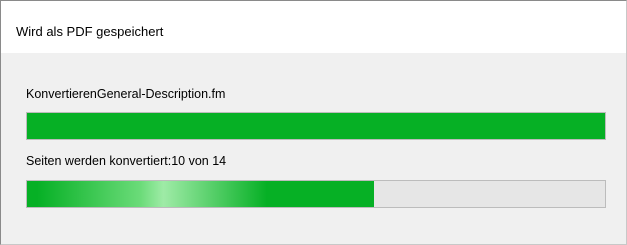 This screenshot has height=245, width=627. Describe the element at coordinates (152, 194) in the screenshot. I see `progress-glow-animation` at that location.